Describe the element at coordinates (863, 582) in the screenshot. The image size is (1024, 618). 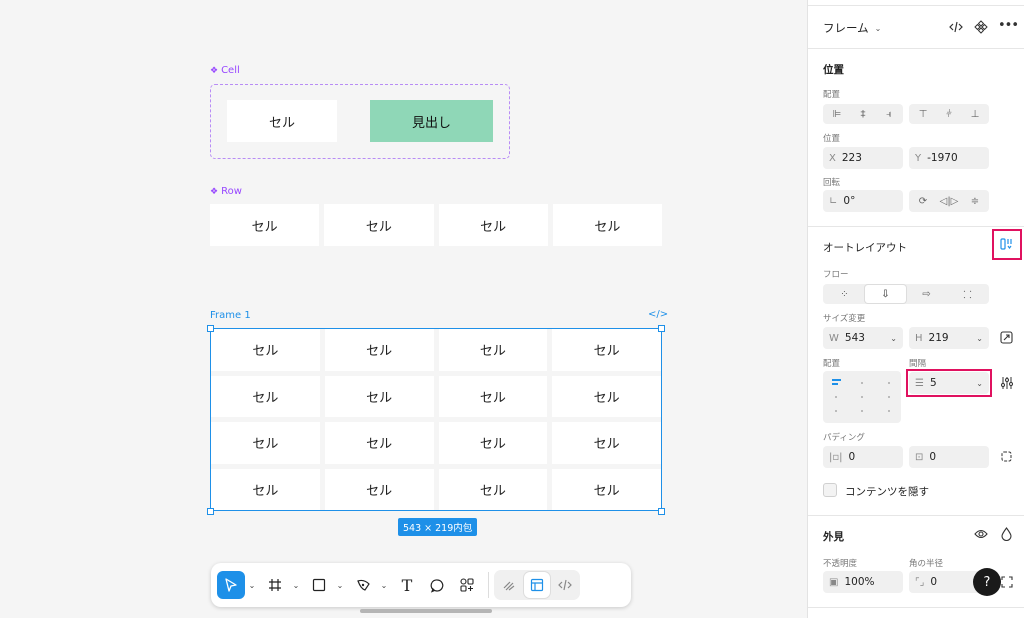
I see `opacity-field: ▣ 100%` at that location.